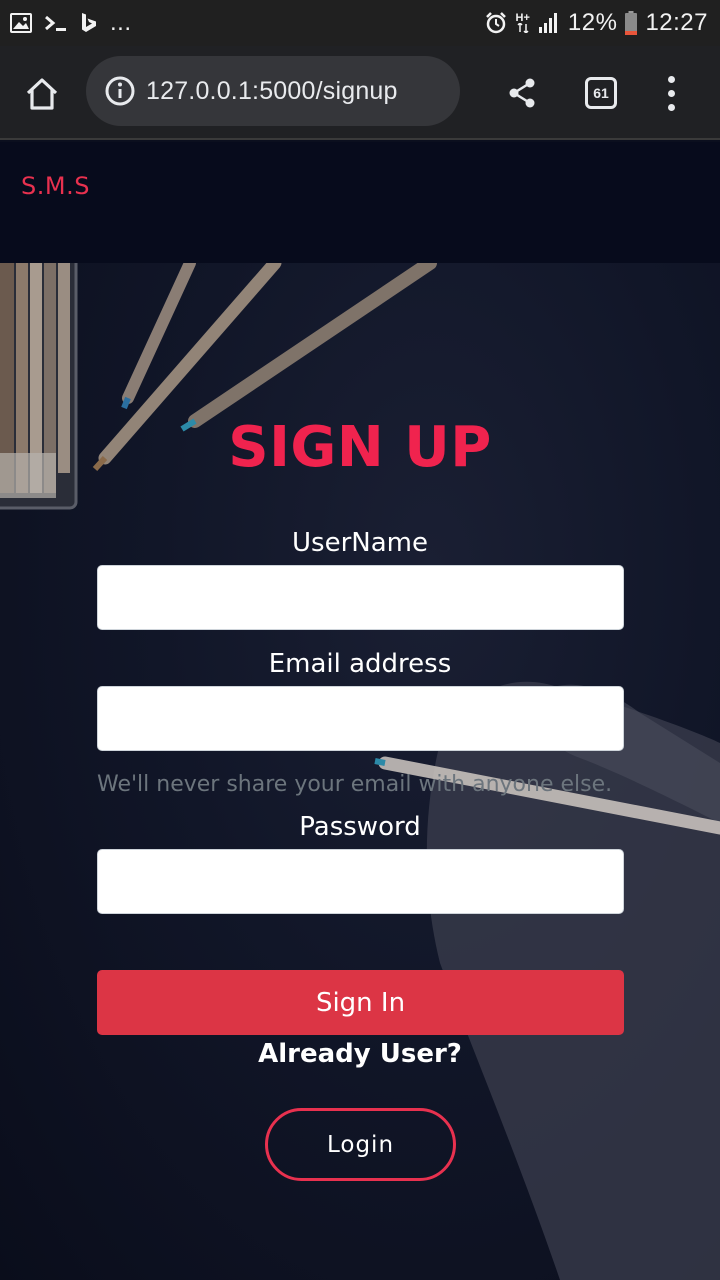  Describe the element at coordinates (360, 664) in the screenshot. I see `email-label: Email address` at that location.